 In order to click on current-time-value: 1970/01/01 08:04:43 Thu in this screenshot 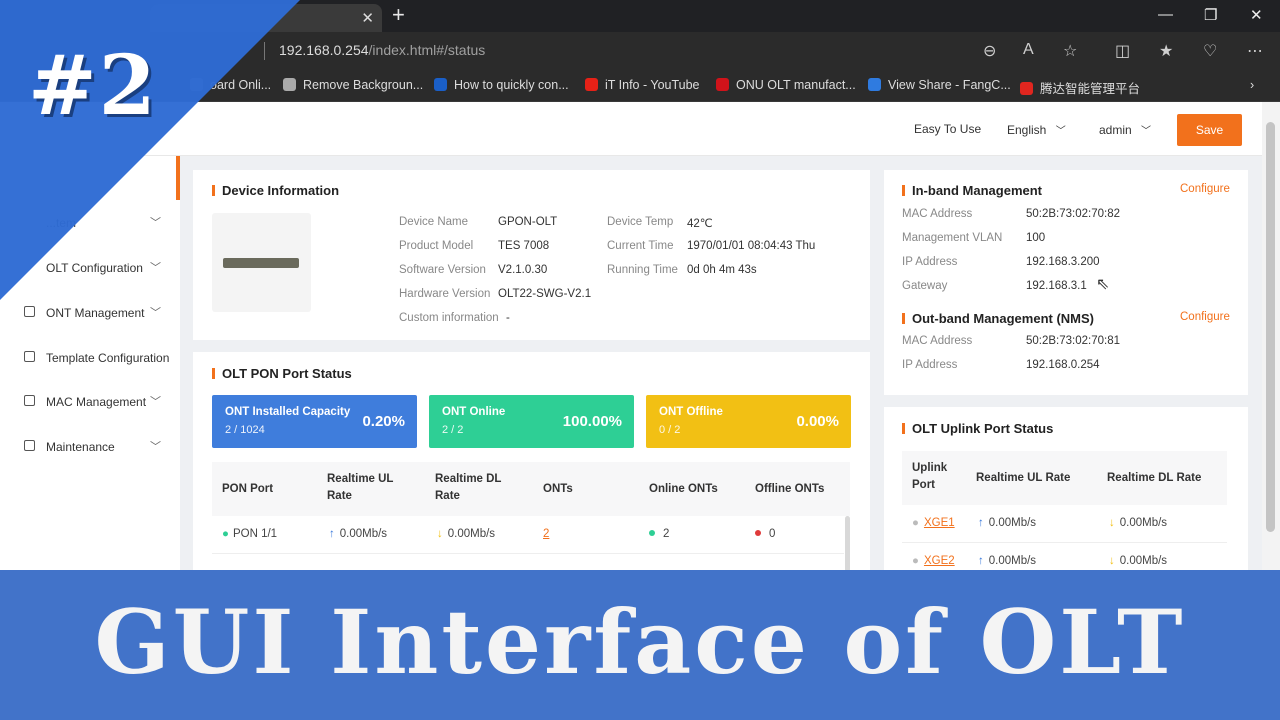, I will do `click(751, 246)`.